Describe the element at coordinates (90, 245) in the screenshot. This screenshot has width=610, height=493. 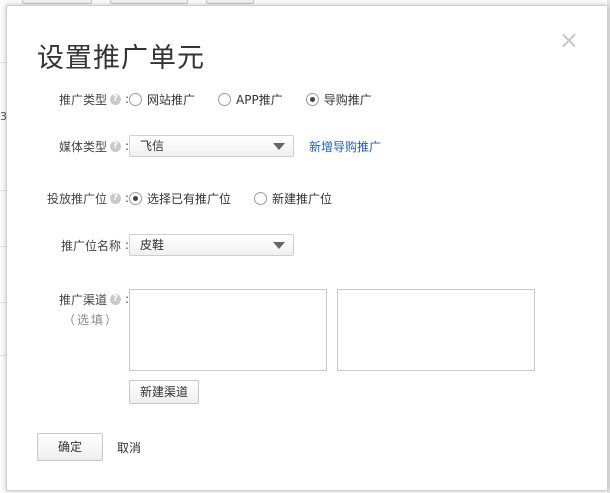
I see `placement-name-label: 推广位名称` at that location.